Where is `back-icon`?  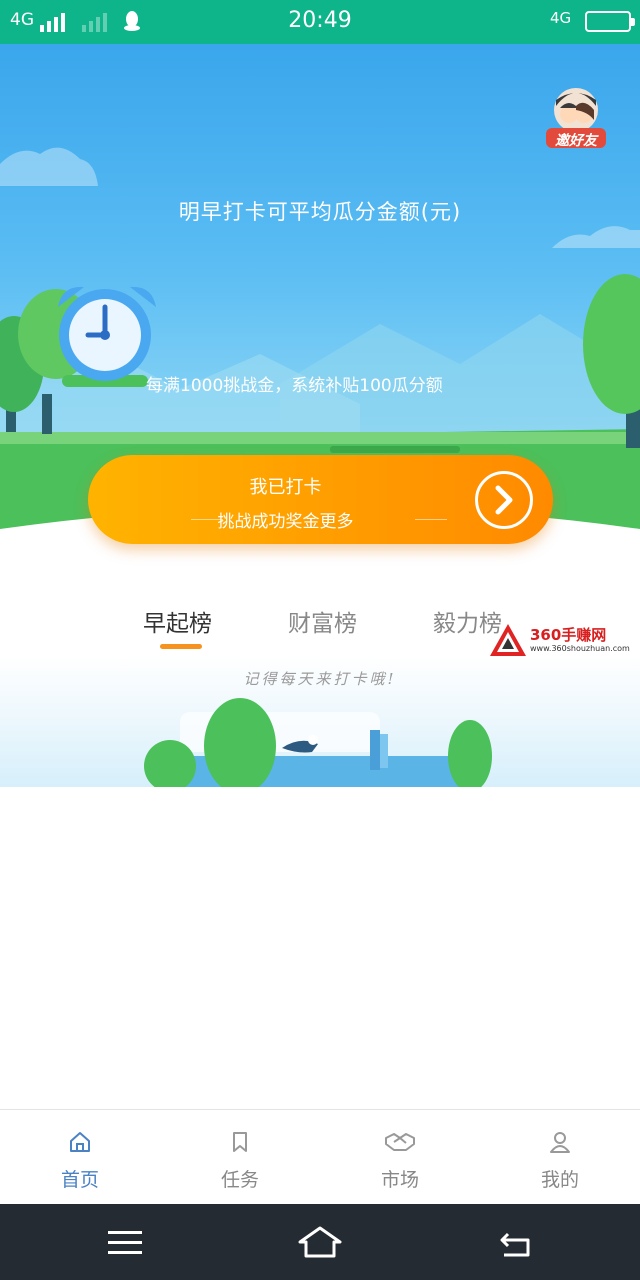
back-icon is located at coordinates (515, 1244).